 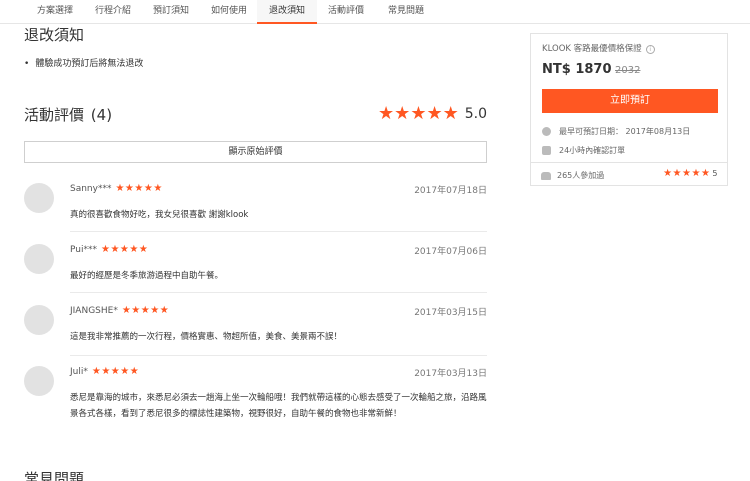 I want to click on price-guarantee: KLOOK 客路最優價格保證 i, so click(x=598, y=48).